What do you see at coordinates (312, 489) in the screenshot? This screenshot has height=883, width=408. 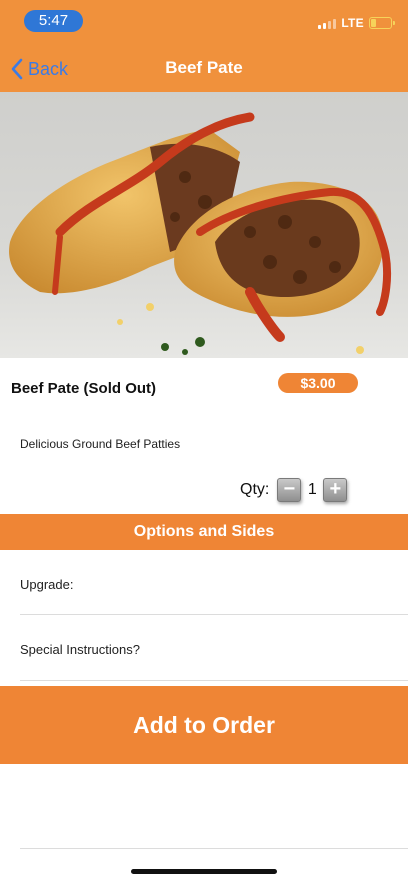 I see `qty-value: 1` at bounding box center [312, 489].